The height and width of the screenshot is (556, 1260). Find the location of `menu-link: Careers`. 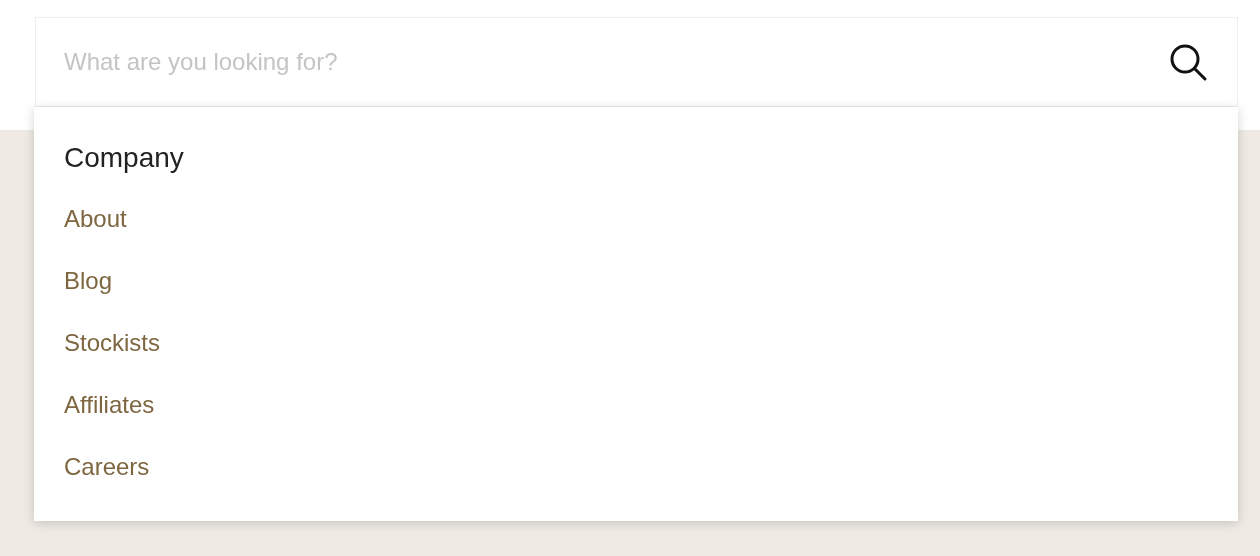

menu-link: Careers is located at coordinates (107, 467).